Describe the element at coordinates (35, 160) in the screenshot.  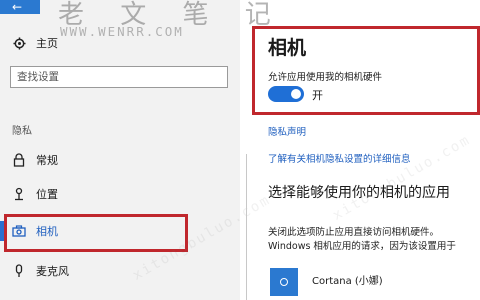
I see `sidebar-item-general: 常规` at that location.